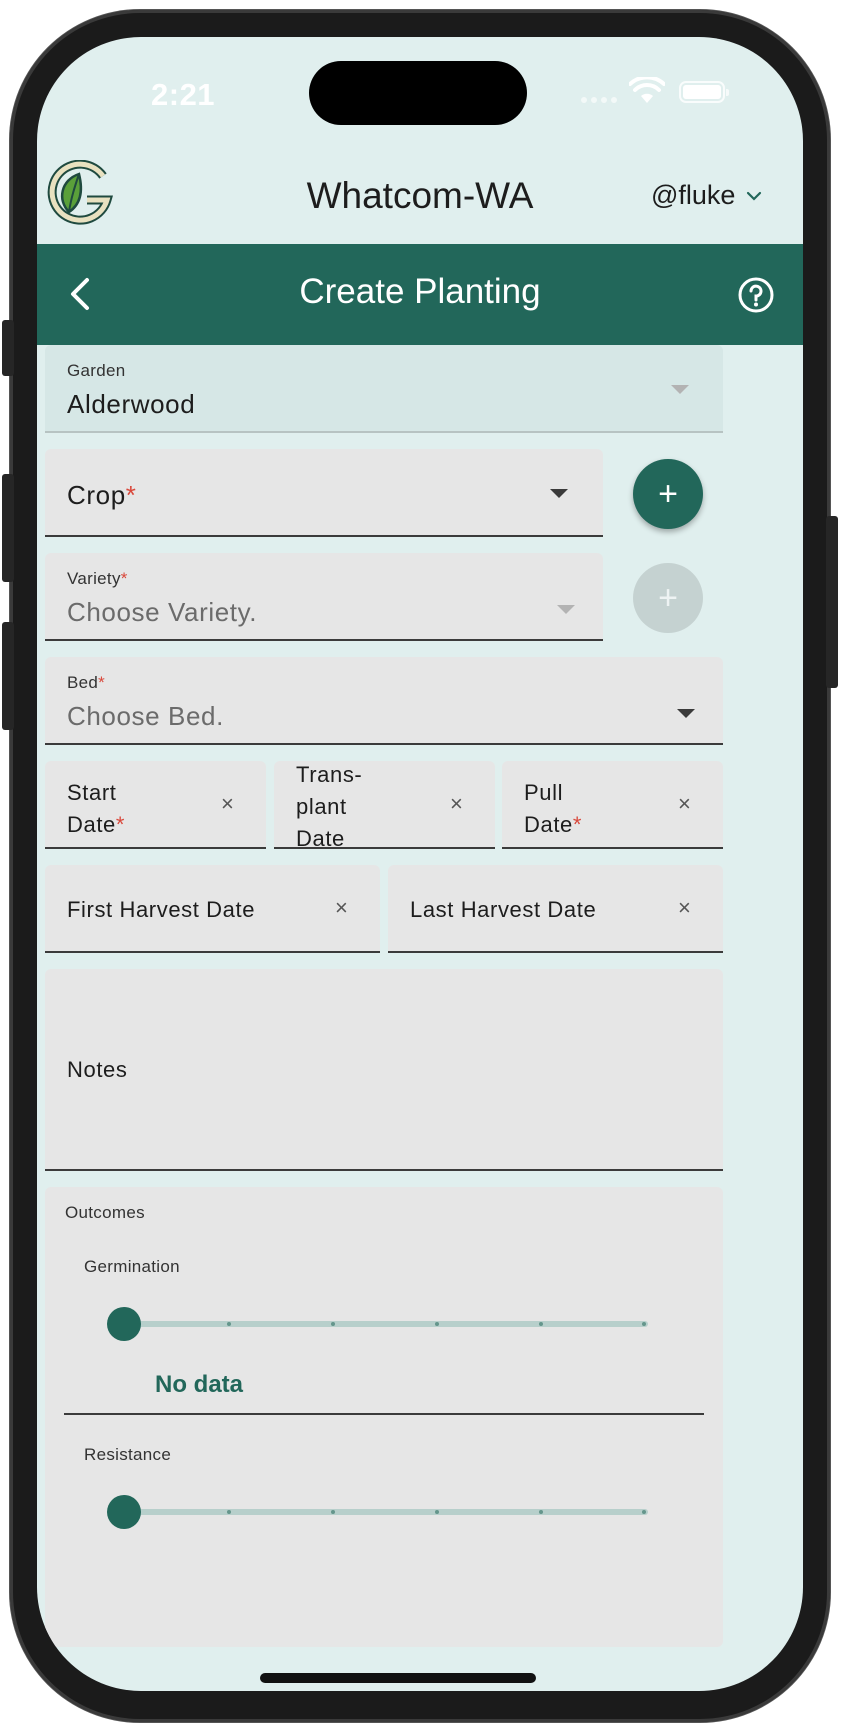 The height and width of the screenshot is (1728, 841). I want to click on germination-label: Germination, so click(132, 1266).